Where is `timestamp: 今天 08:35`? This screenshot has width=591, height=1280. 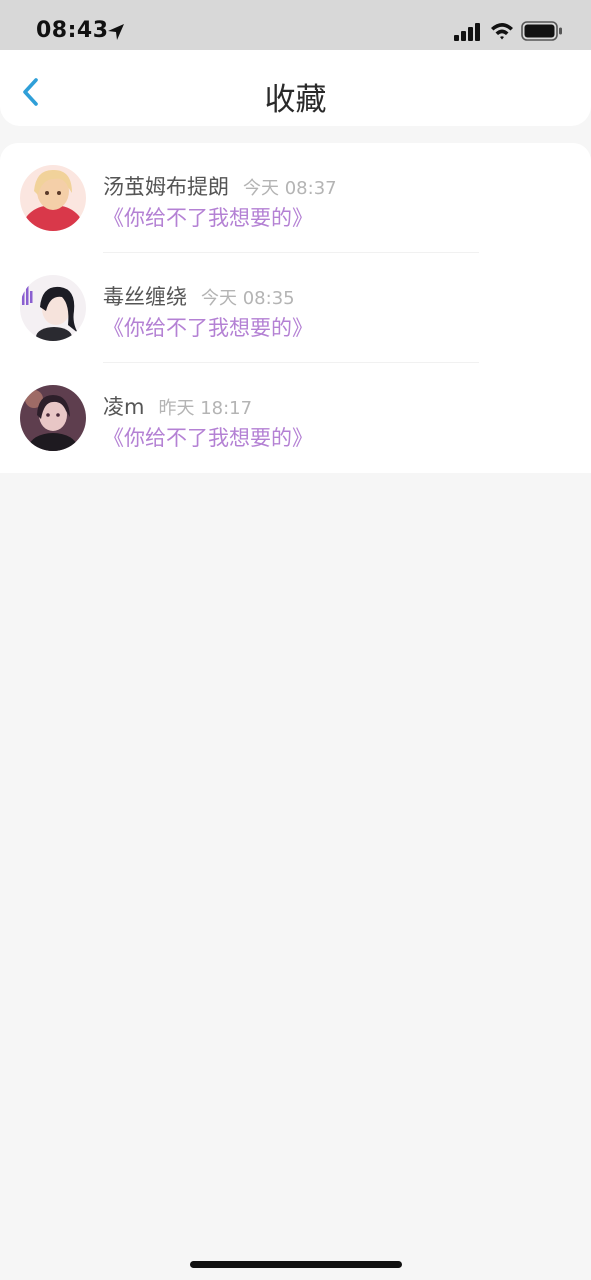 timestamp: 今天 08:35 is located at coordinates (248, 298).